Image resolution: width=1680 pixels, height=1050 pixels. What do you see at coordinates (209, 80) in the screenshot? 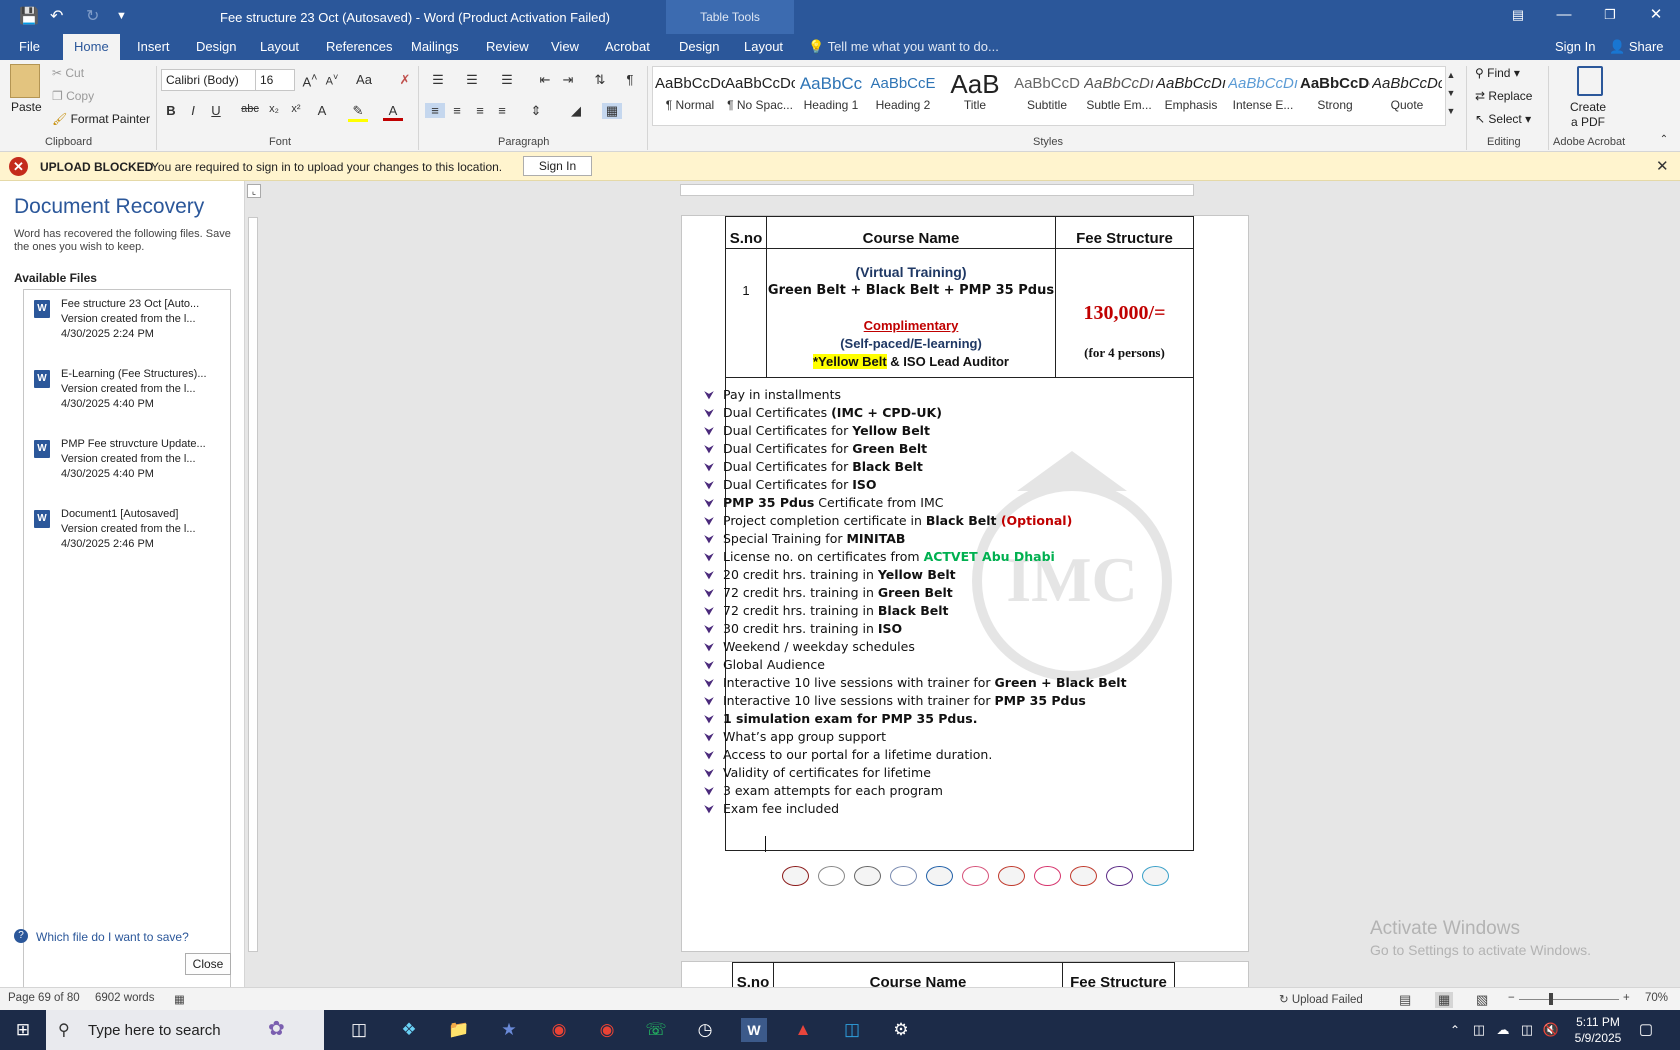
I see `font-family-combo: Calibri (Body)` at bounding box center [209, 80].